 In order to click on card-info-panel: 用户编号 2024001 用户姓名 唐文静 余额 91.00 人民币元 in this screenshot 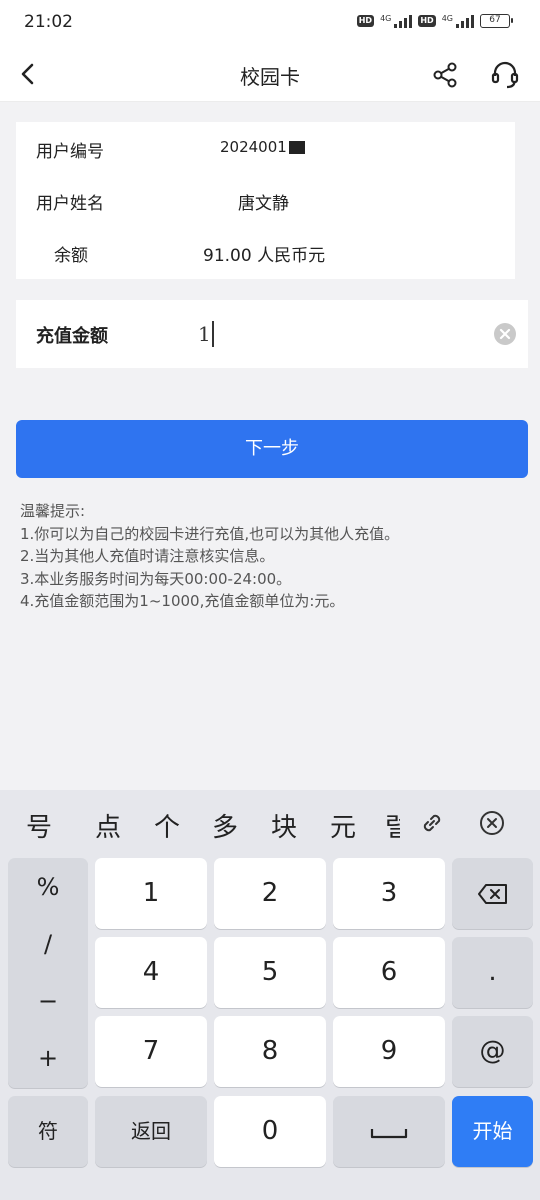, I will do `click(265, 200)`.